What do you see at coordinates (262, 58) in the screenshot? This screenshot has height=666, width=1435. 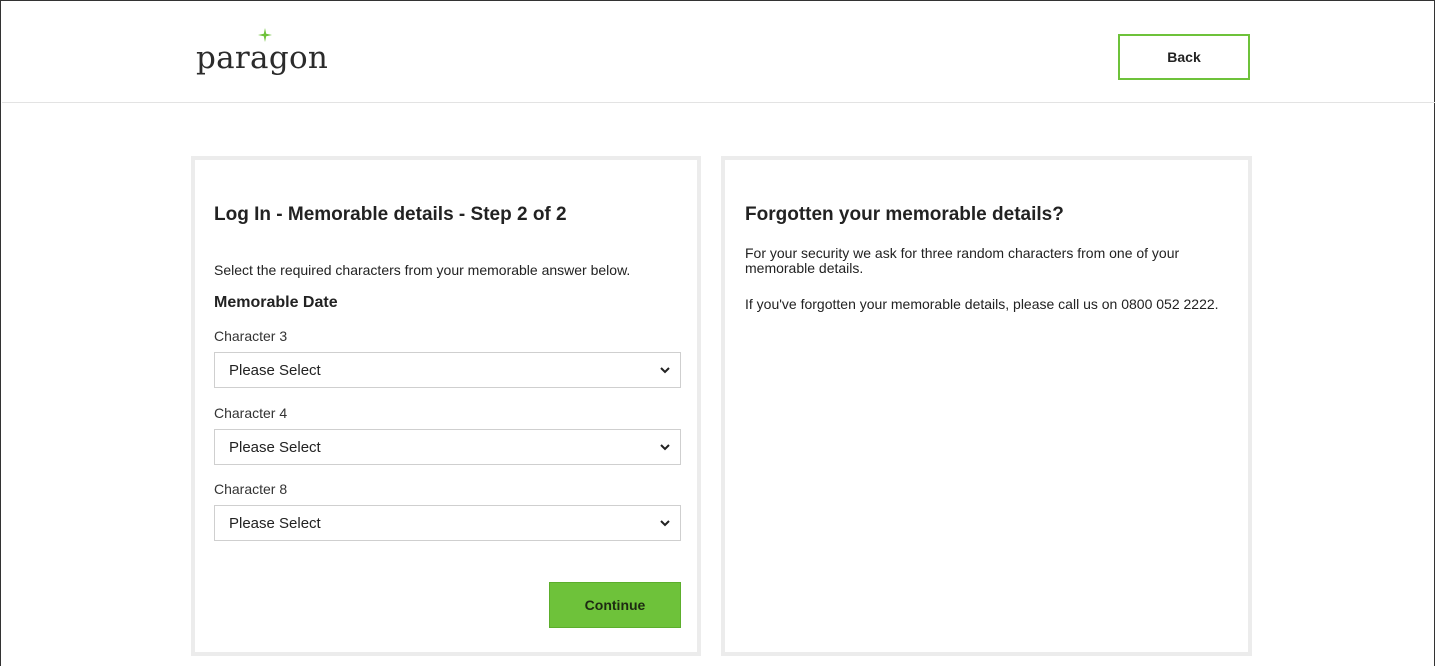 I see `paragon-logo: paragon` at bounding box center [262, 58].